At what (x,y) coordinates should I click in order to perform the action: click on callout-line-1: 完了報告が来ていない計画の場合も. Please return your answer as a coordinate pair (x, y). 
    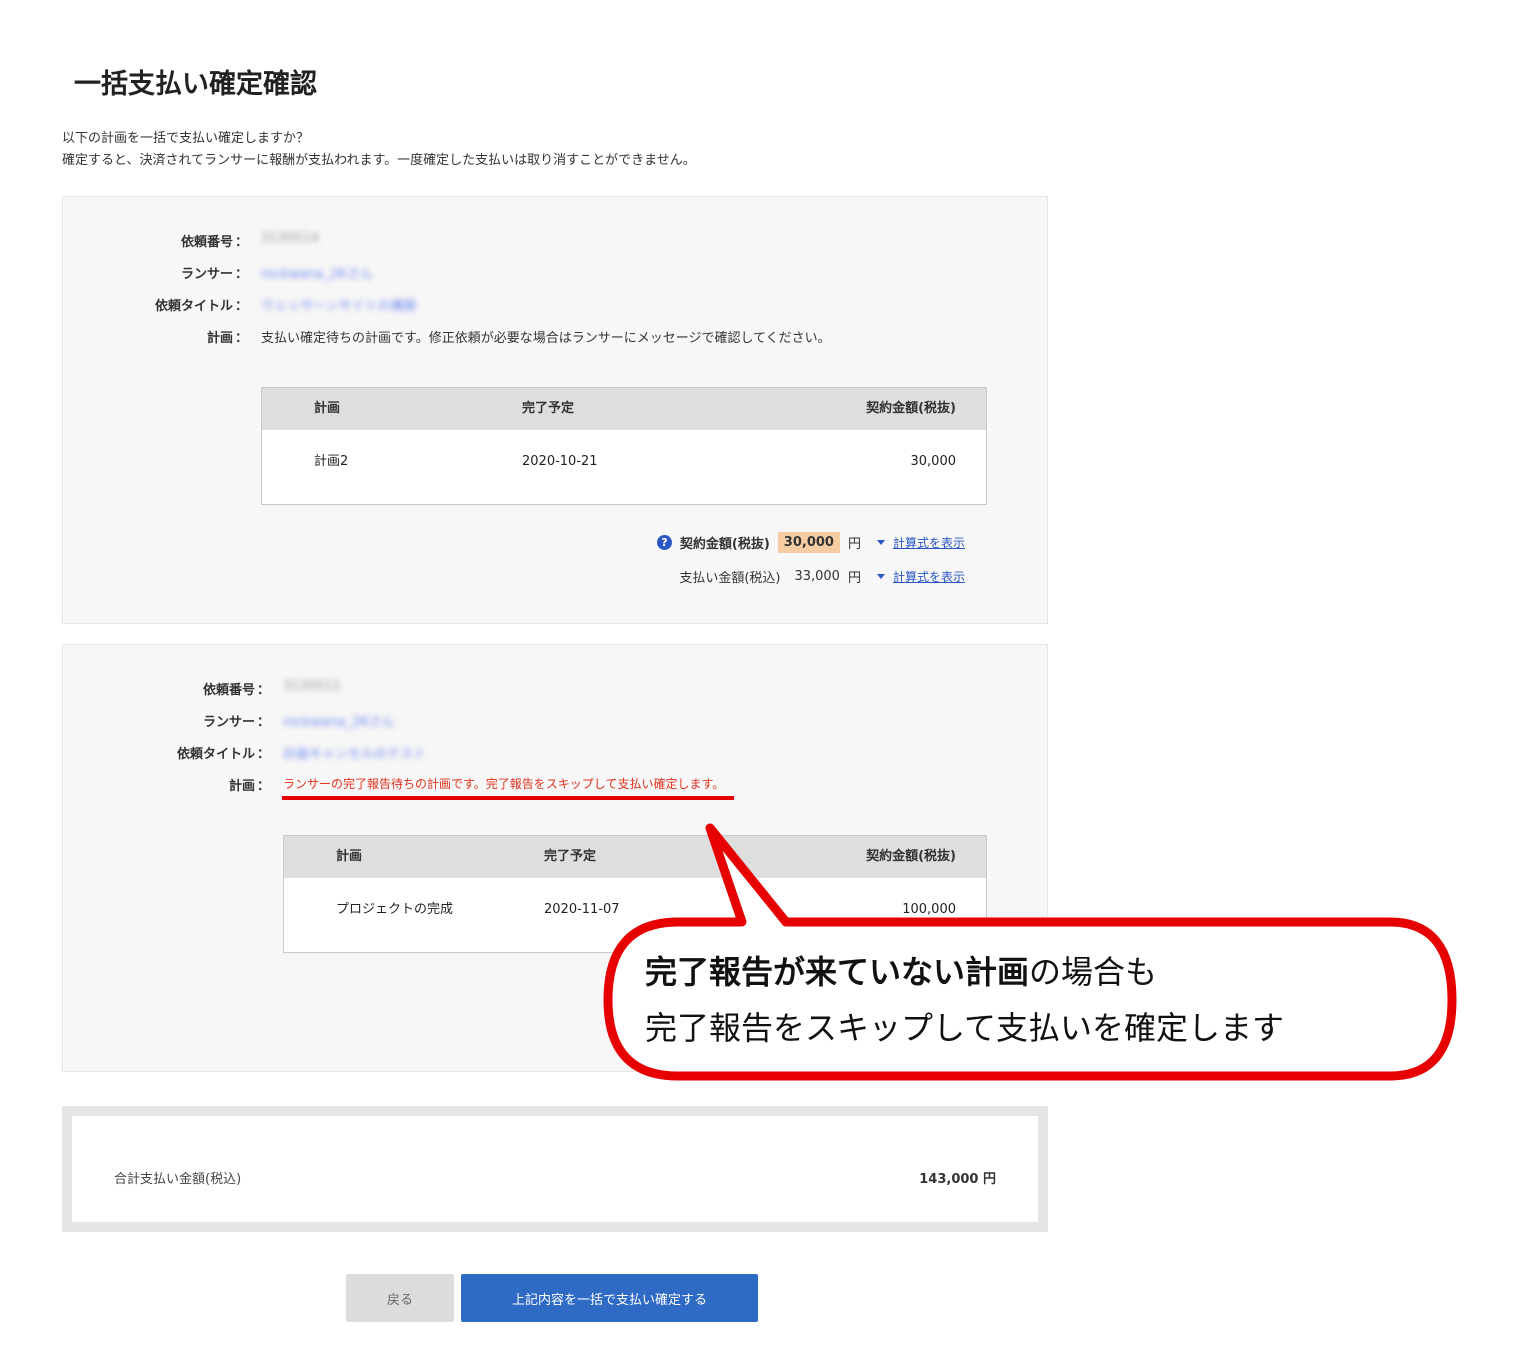
    Looking at the image, I should click on (964, 972).